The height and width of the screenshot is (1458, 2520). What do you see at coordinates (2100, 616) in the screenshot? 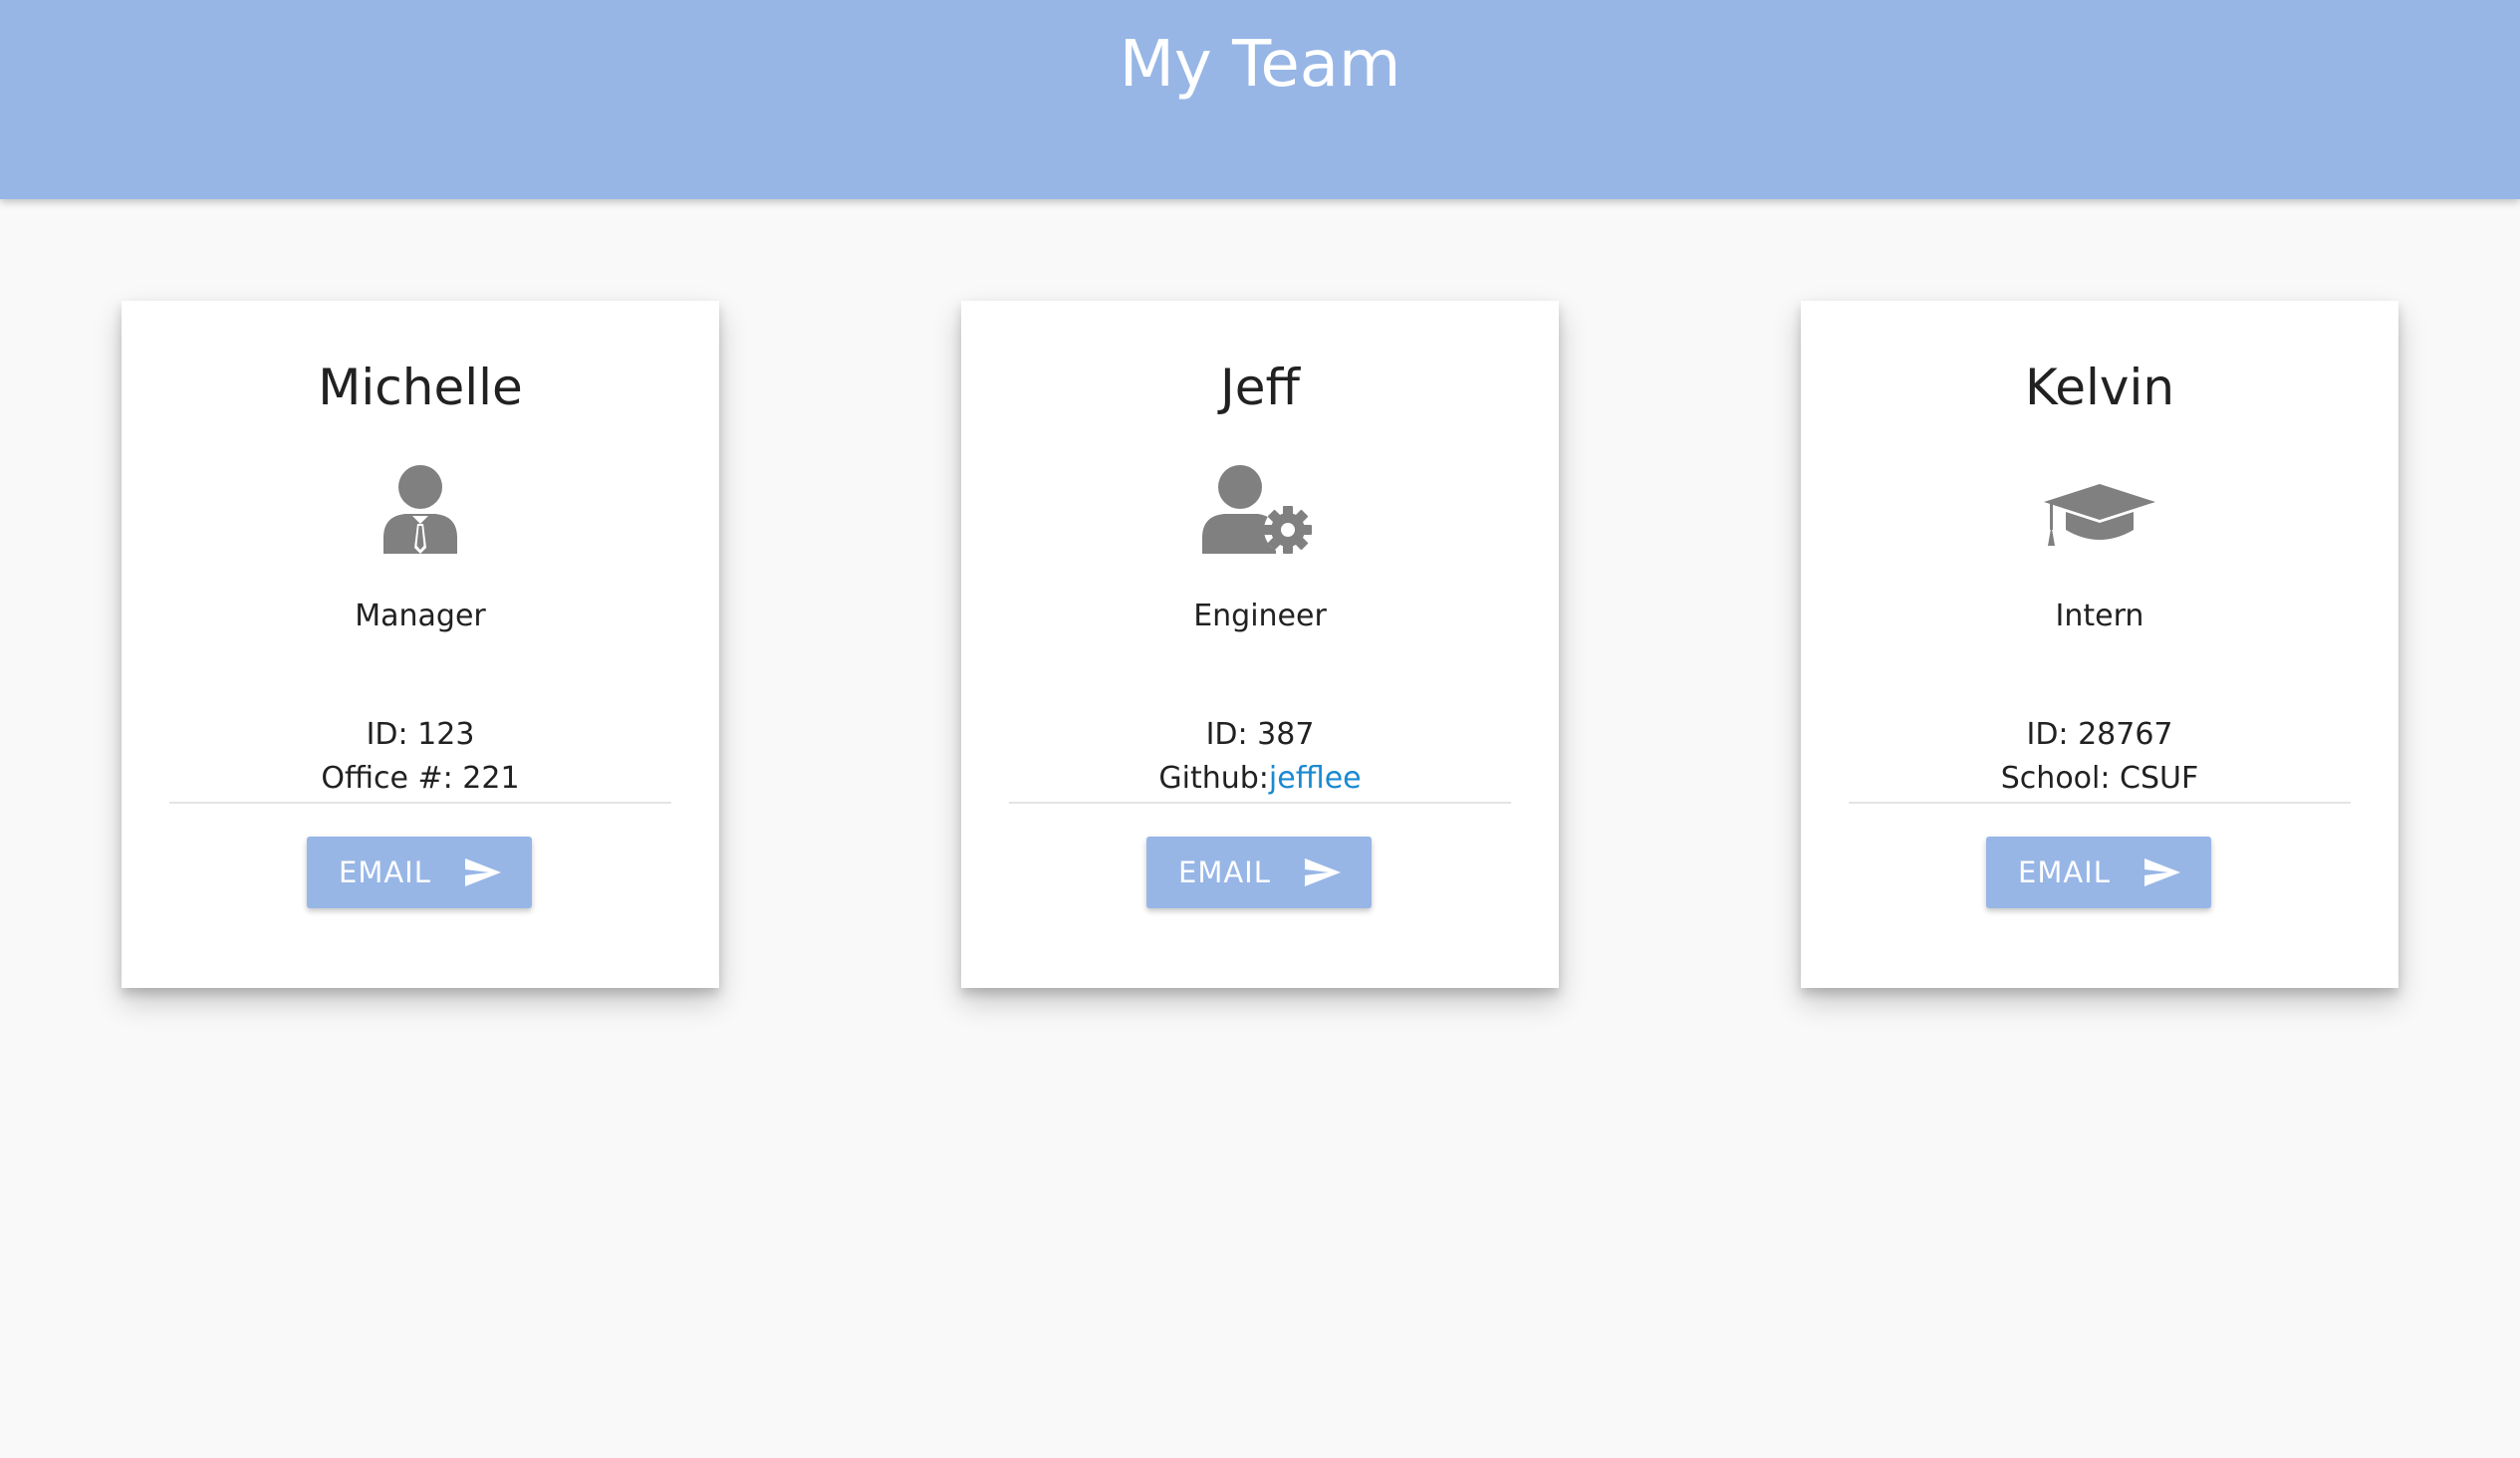
I see `member-role: Intern` at bounding box center [2100, 616].